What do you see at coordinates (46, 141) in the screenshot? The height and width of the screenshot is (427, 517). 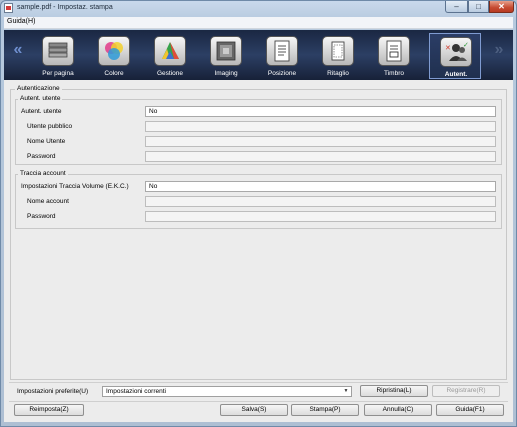 I see `user-name-label: Nome Utente` at bounding box center [46, 141].